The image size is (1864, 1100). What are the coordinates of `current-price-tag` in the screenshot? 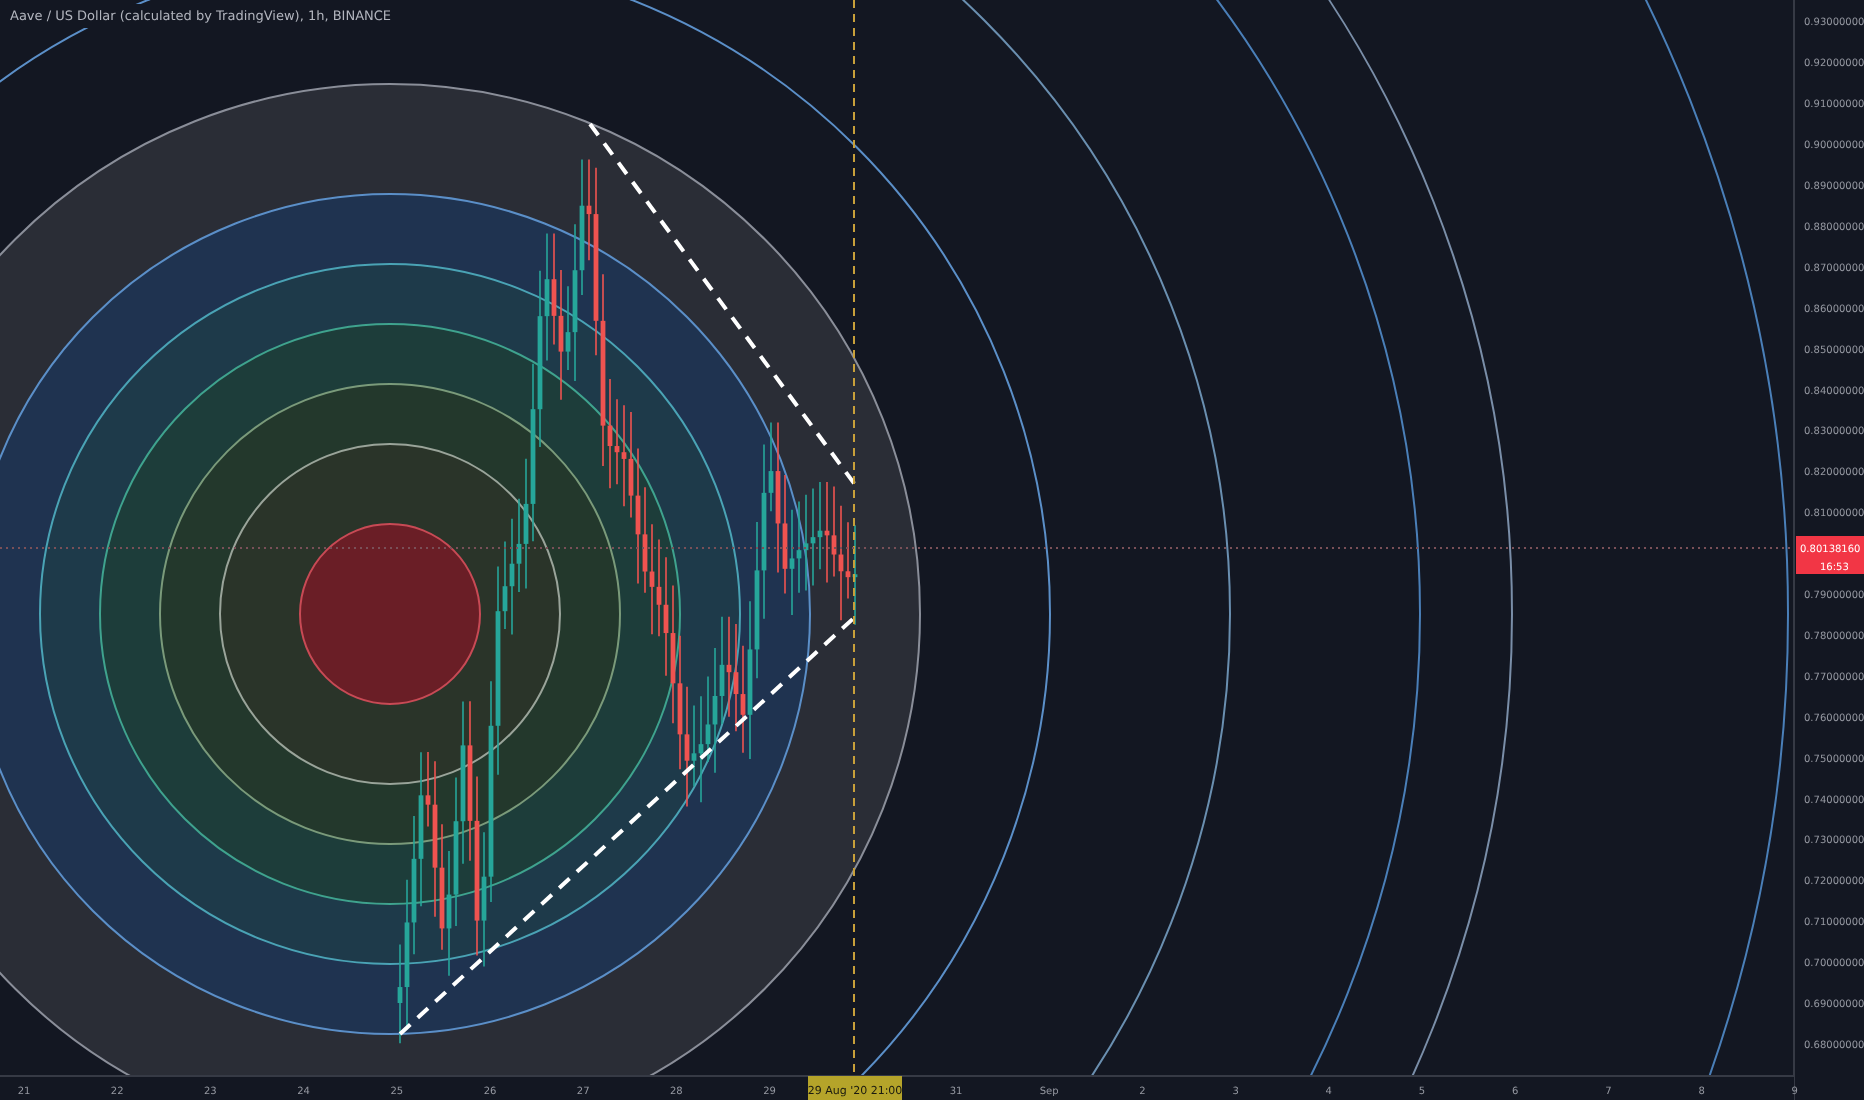 It's located at (1830, 555).